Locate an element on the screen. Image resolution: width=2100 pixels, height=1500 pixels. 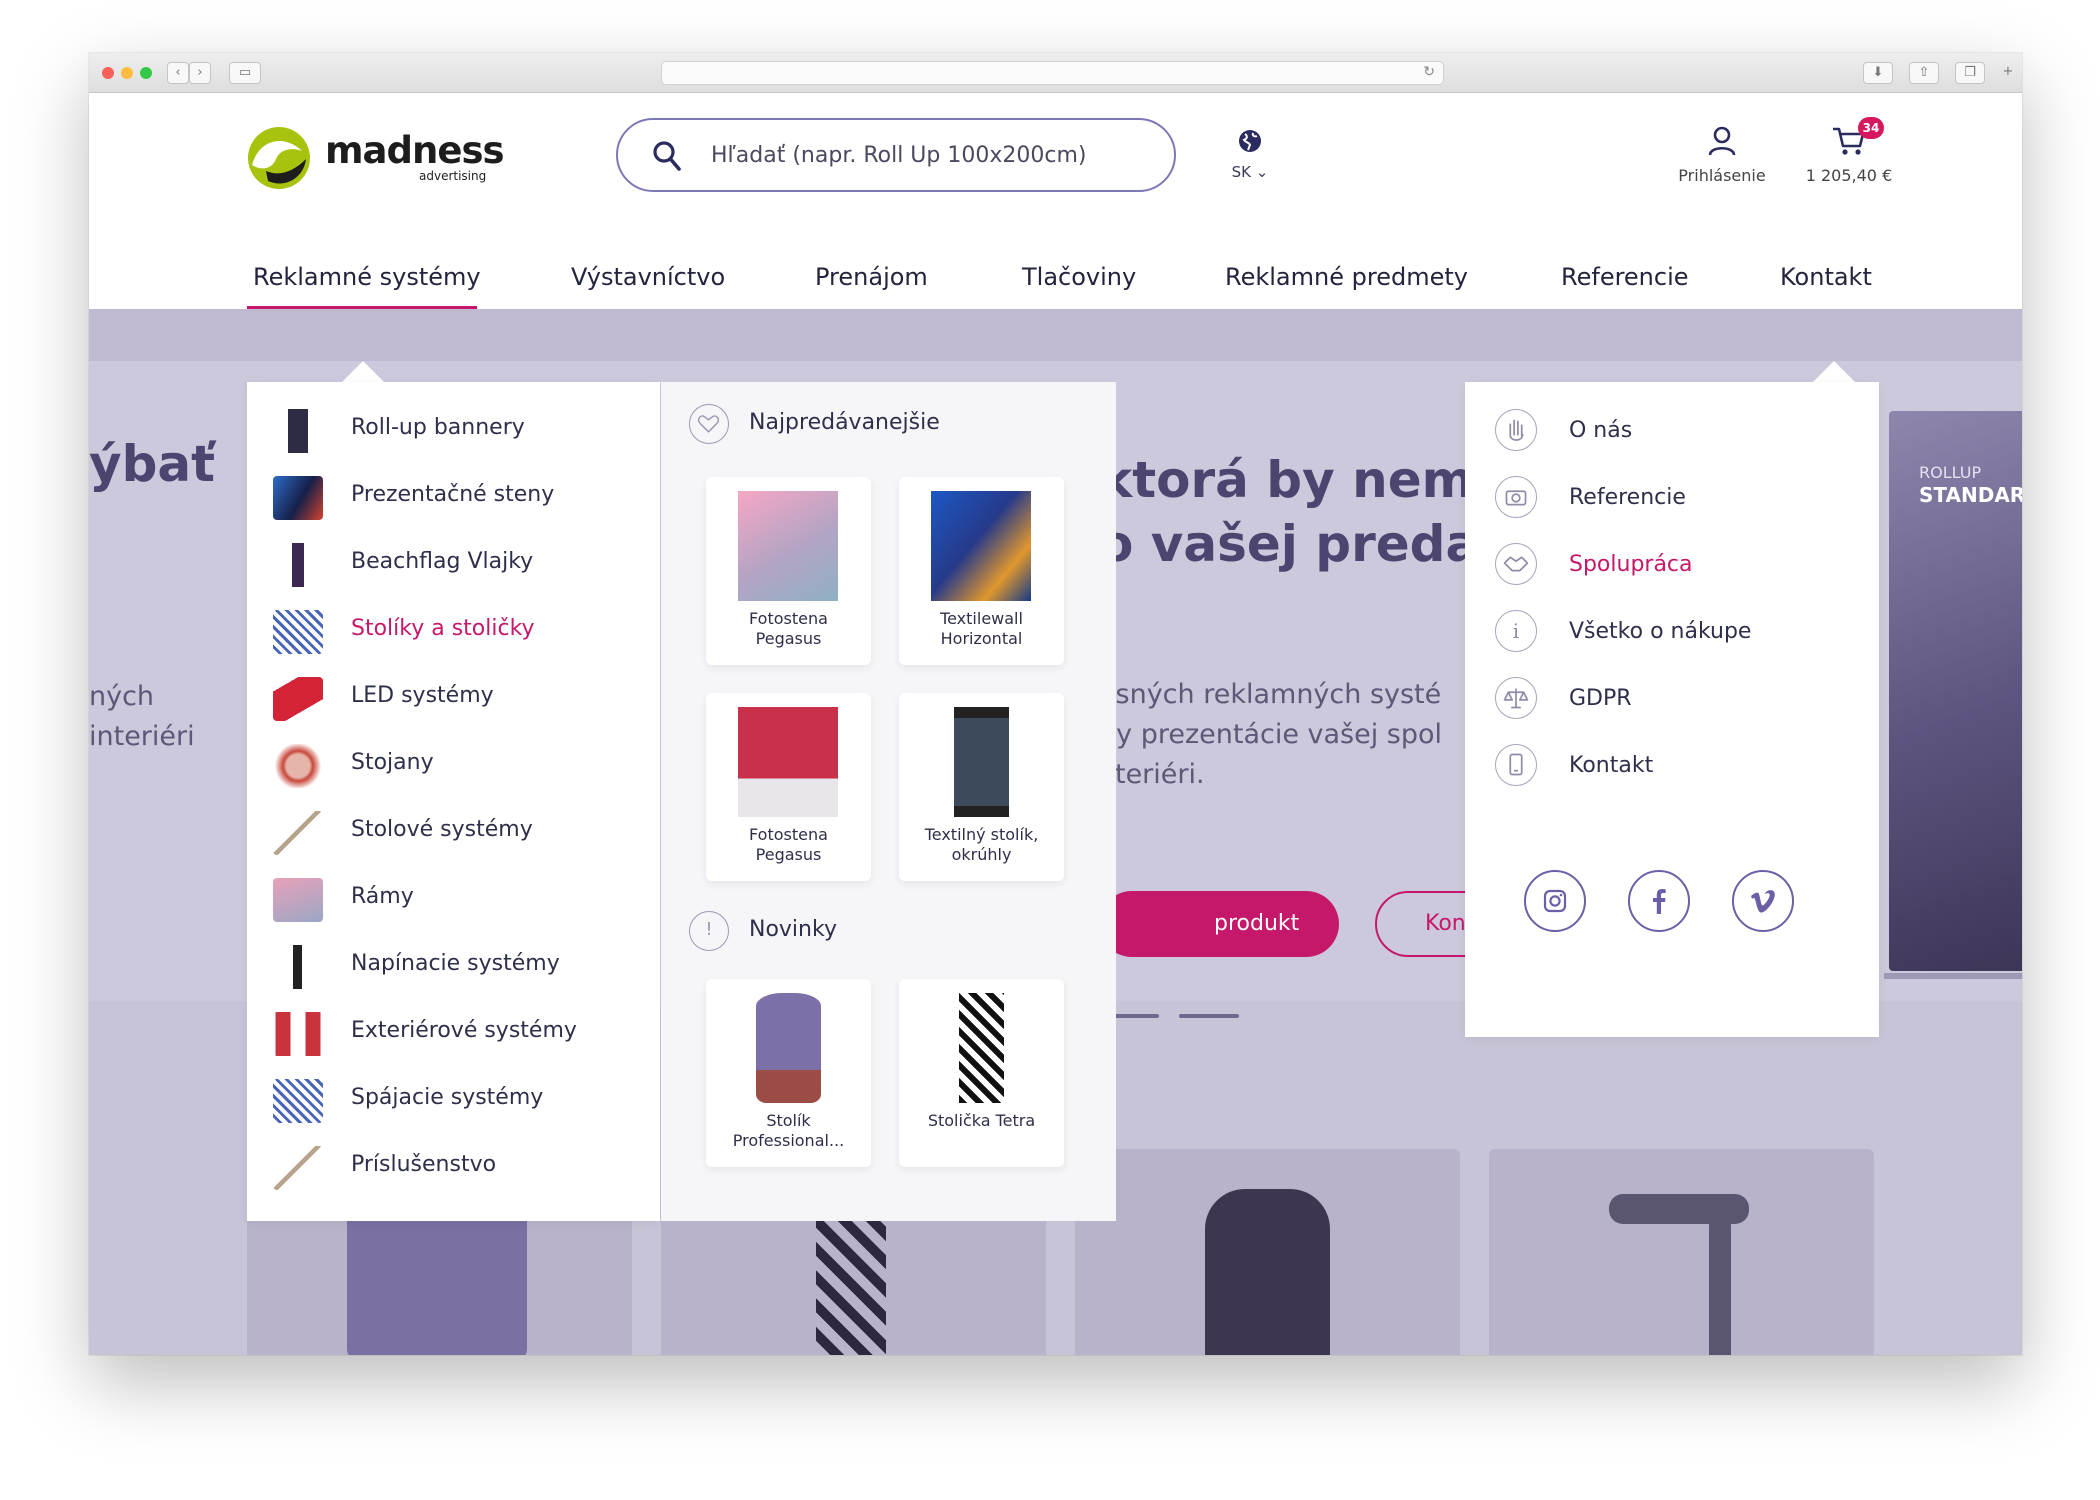
facebook-icon is located at coordinates (1659, 901).